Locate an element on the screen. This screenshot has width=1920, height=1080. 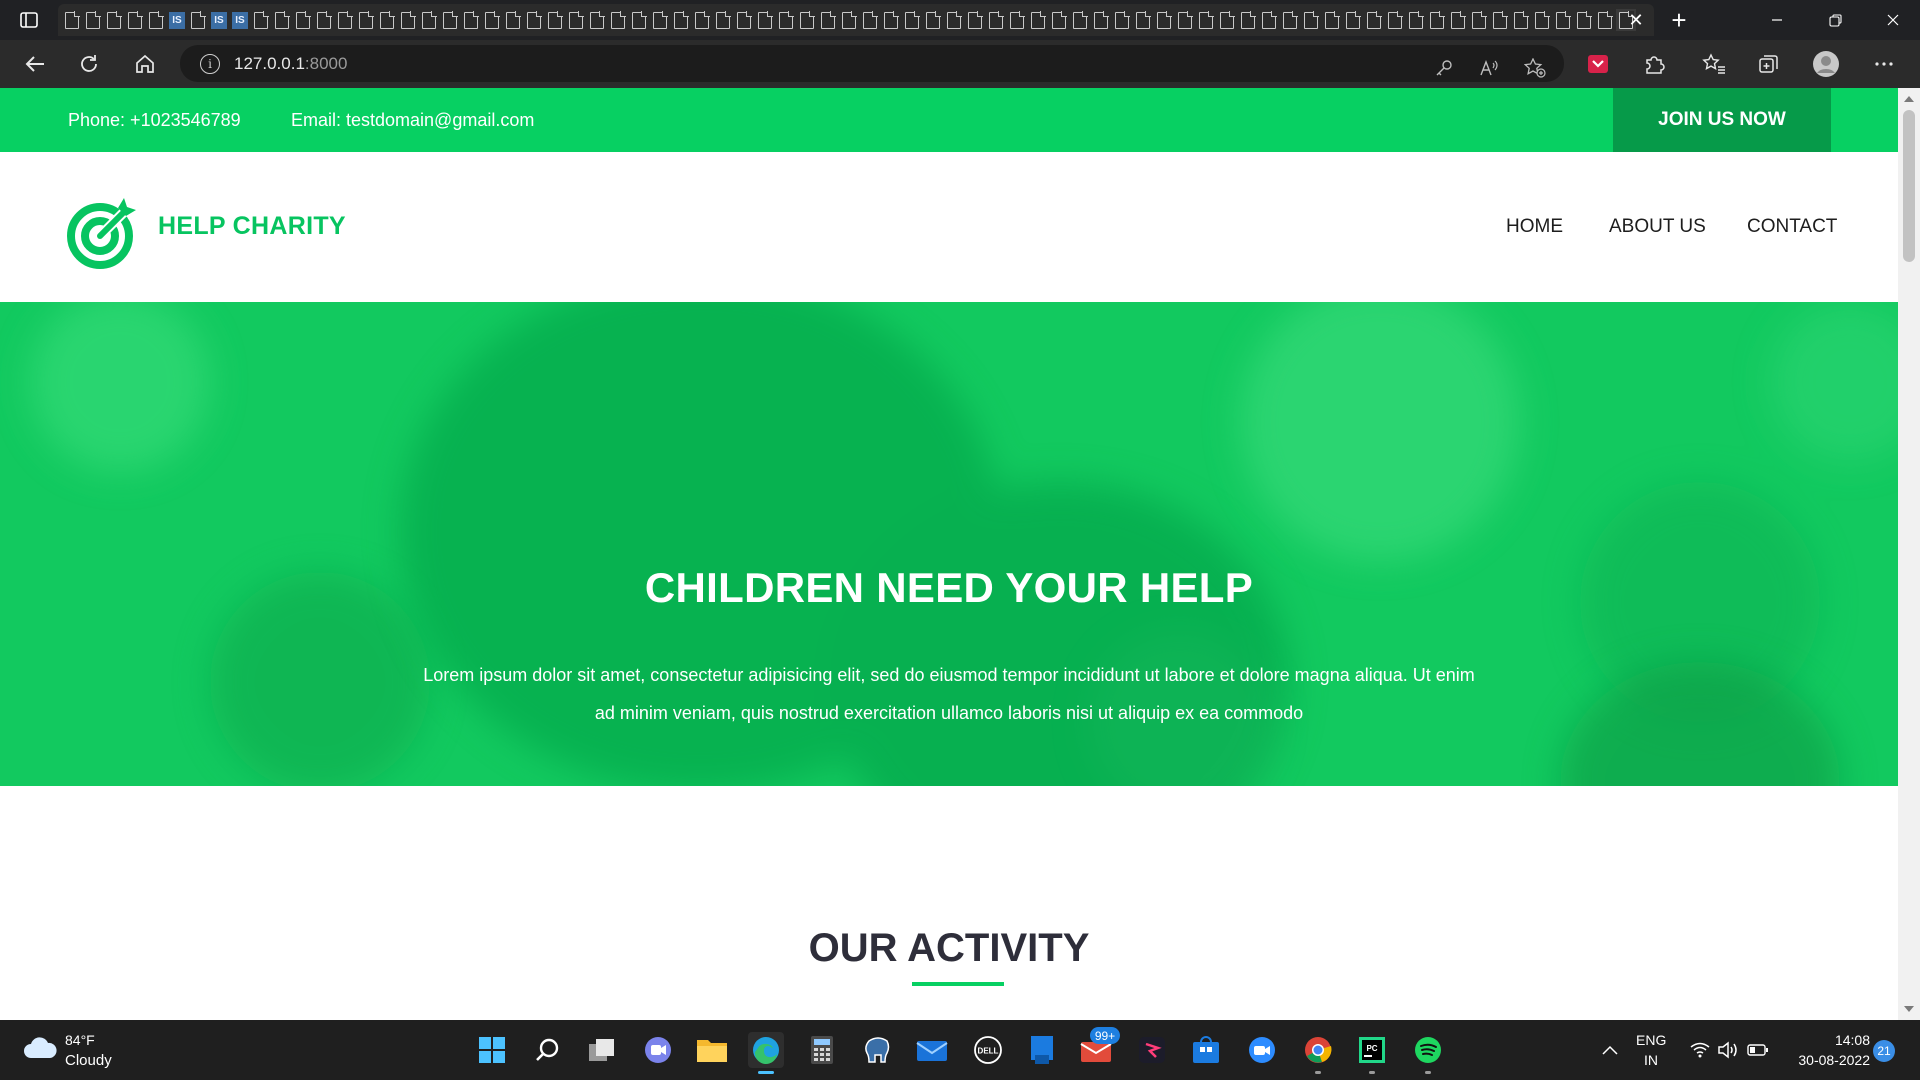
tab-actions-icon is located at coordinates (29, 20).